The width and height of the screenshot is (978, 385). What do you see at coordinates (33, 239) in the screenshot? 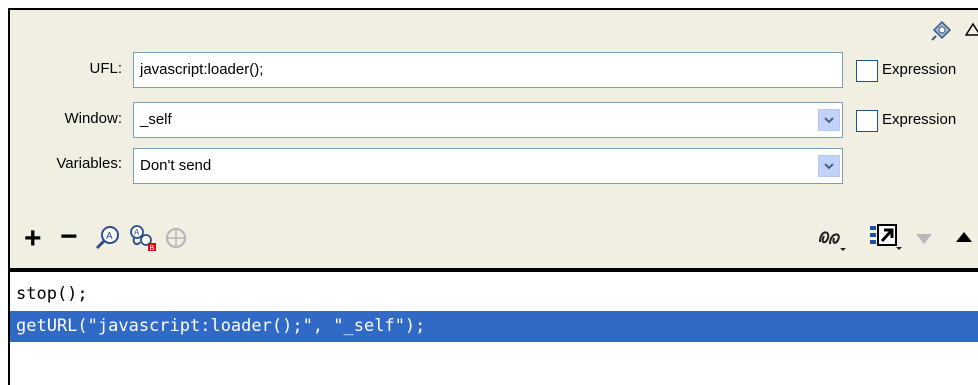
I see `add-statement-button: +` at bounding box center [33, 239].